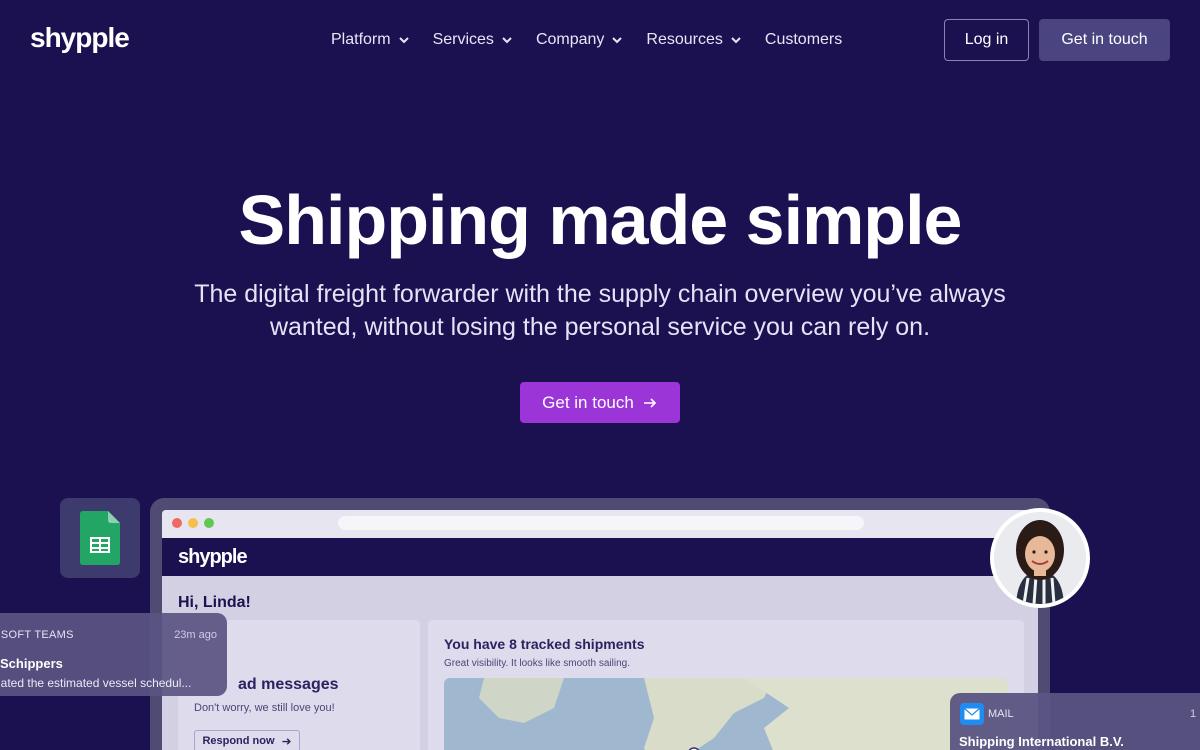 This screenshot has width=1200, height=750. What do you see at coordinates (193, 523) in the screenshot?
I see `window-minimize-dot` at bounding box center [193, 523].